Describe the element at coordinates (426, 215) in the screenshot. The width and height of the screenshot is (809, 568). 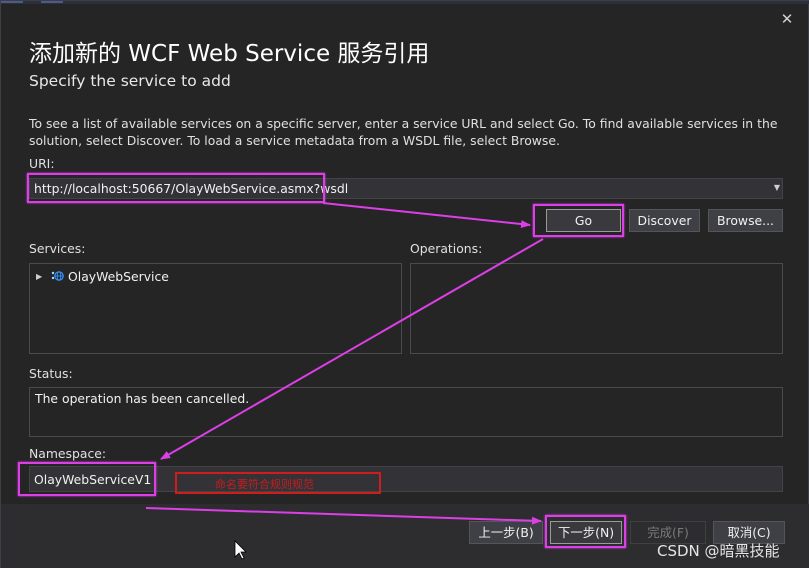
I see `arrow-uri-to-go` at that location.